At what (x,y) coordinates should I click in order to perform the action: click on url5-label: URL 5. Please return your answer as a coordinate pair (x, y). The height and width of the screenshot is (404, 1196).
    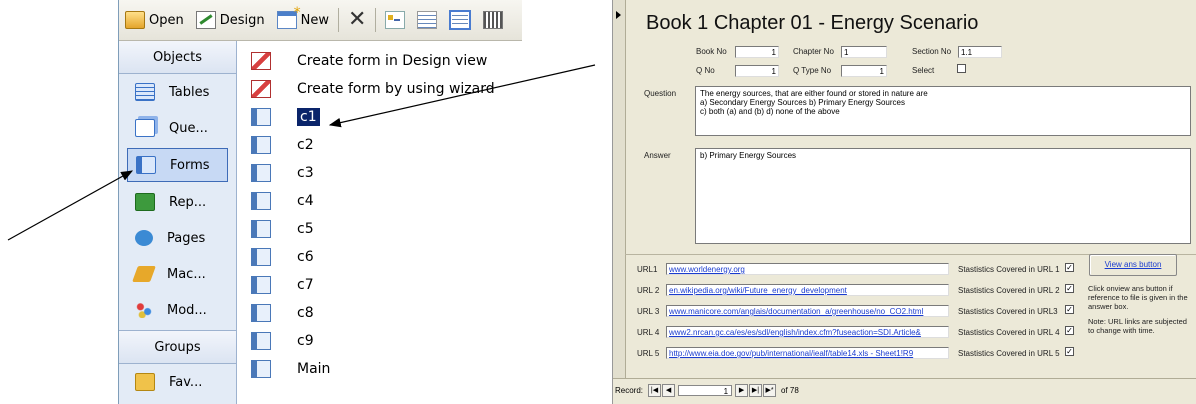
    Looking at the image, I should click on (648, 353).